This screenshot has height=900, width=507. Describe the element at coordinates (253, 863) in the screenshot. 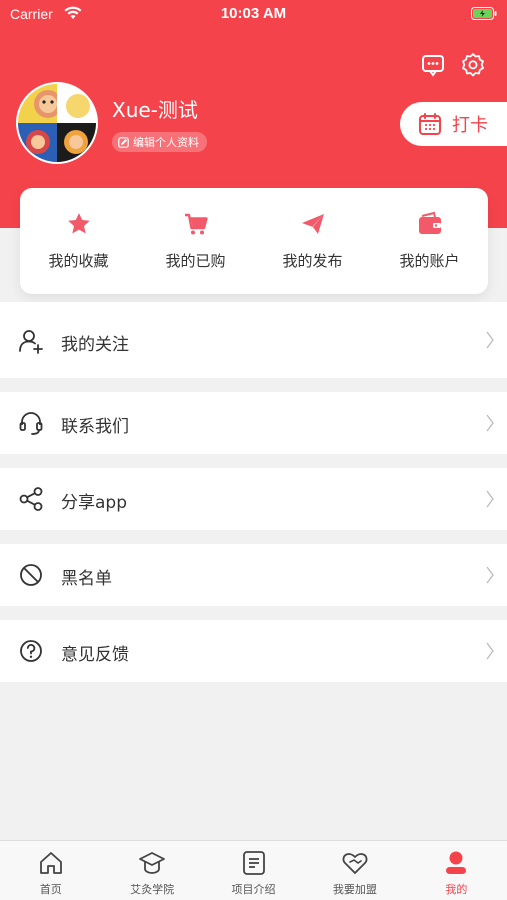

I see `document-icon` at that location.